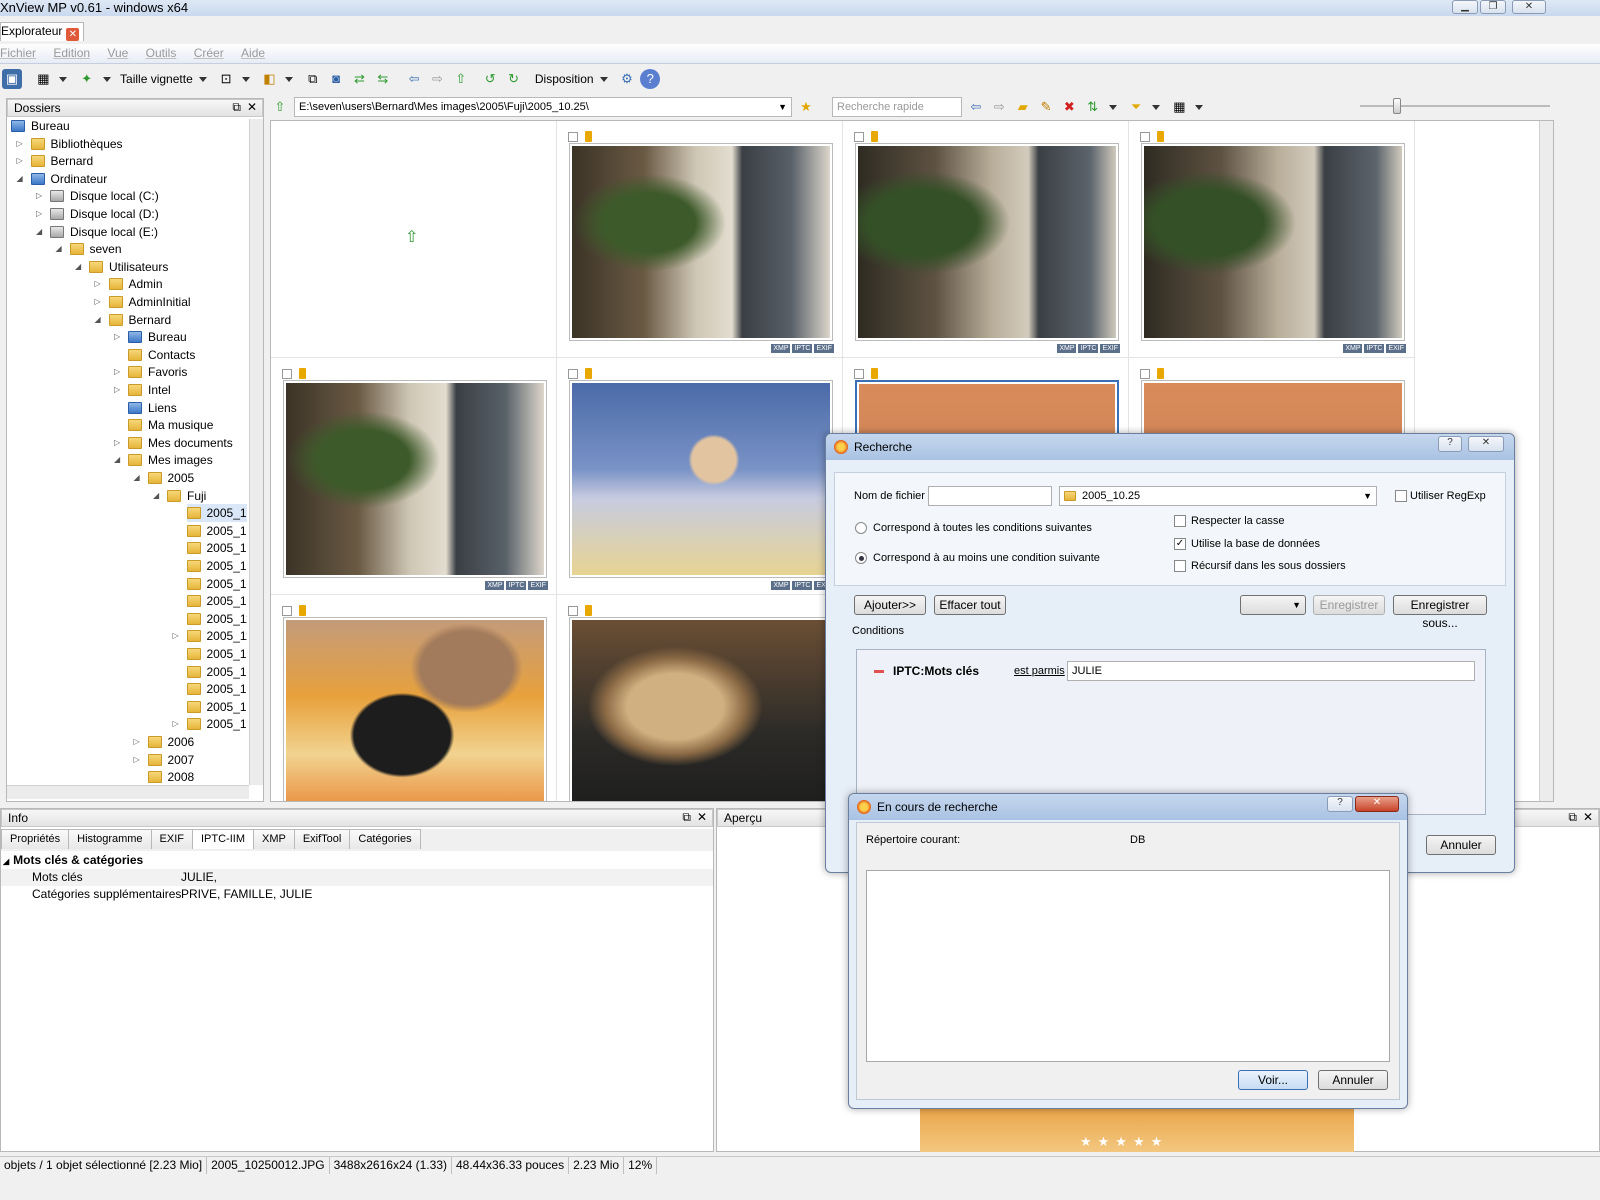  Describe the element at coordinates (564, 79) in the screenshot. I see `layout-button: Disposition` at that location.